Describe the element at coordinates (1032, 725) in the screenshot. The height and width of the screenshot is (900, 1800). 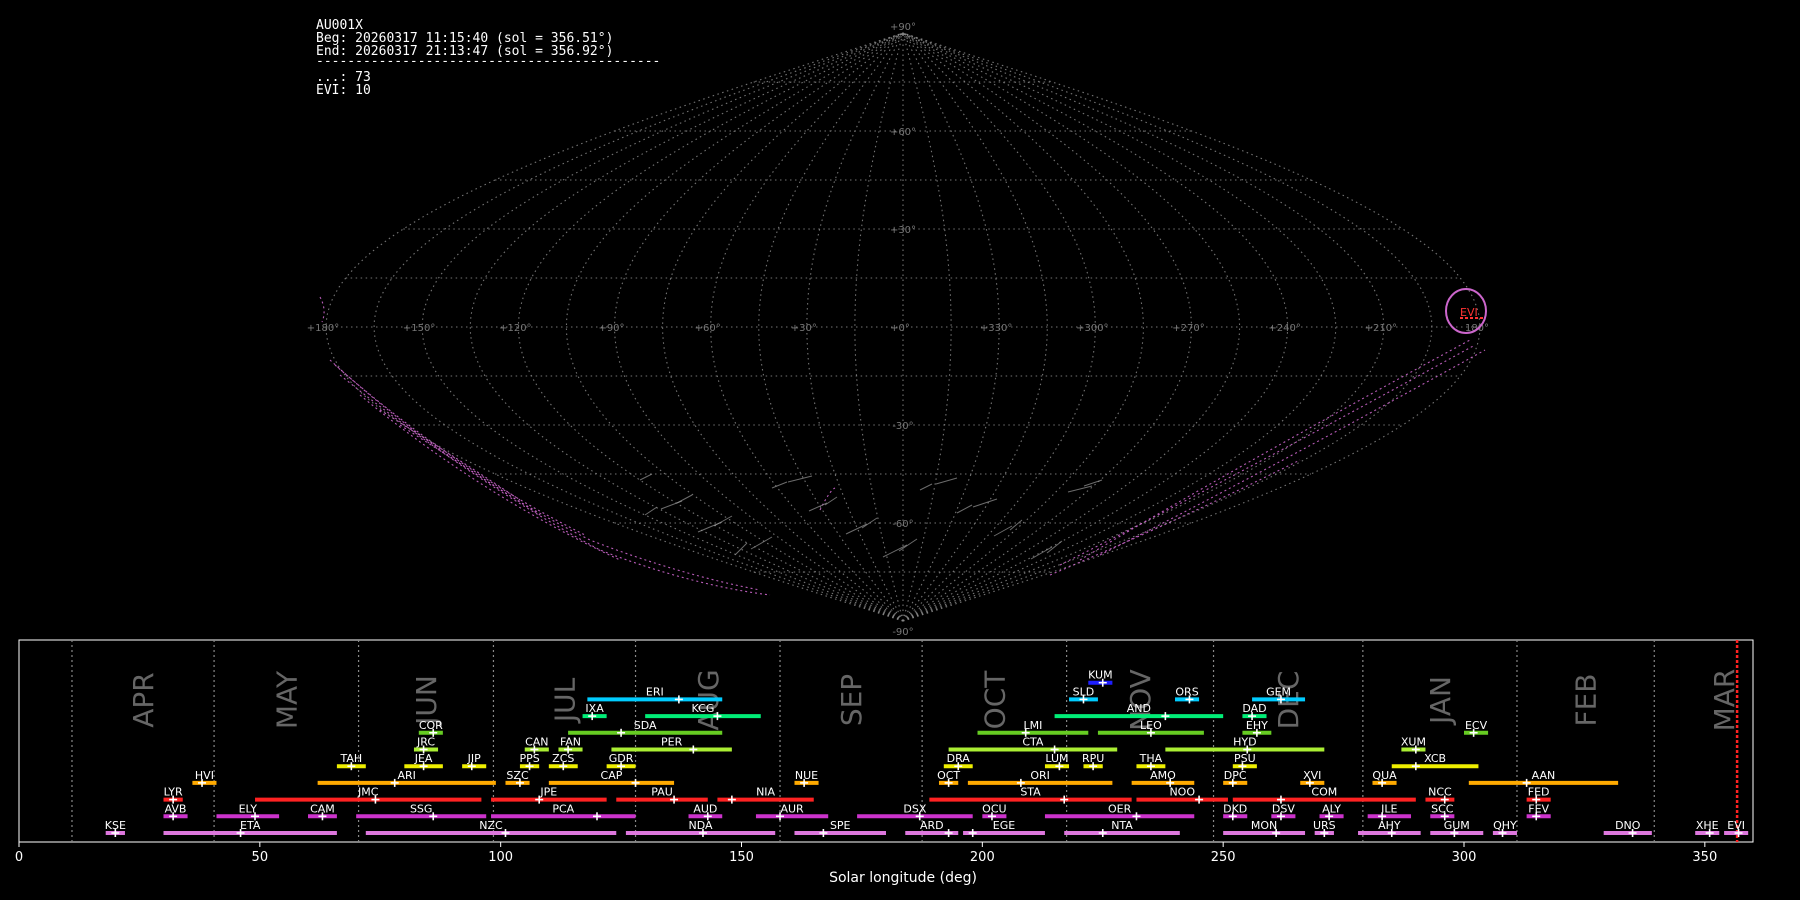
I see `shower-label: LMI` at that location.